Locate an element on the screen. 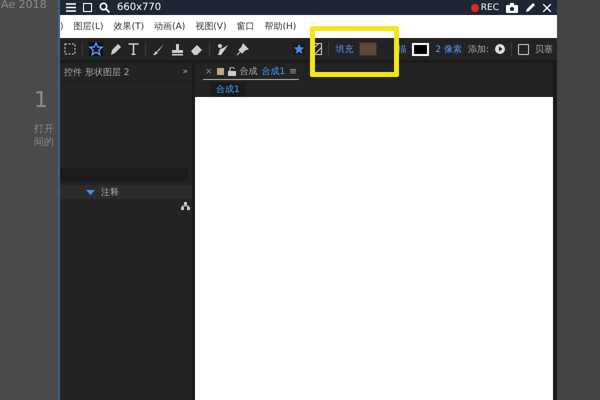 This screenshot has width=600, height=400. fill-label: 填充 is located at coordinates (344, 49).